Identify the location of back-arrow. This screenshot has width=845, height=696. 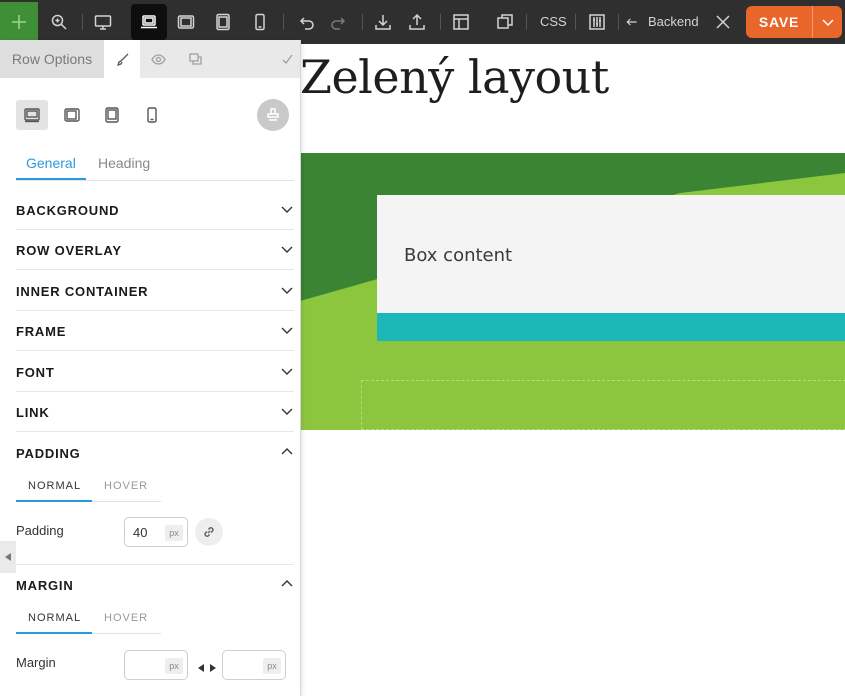
(632, 22).